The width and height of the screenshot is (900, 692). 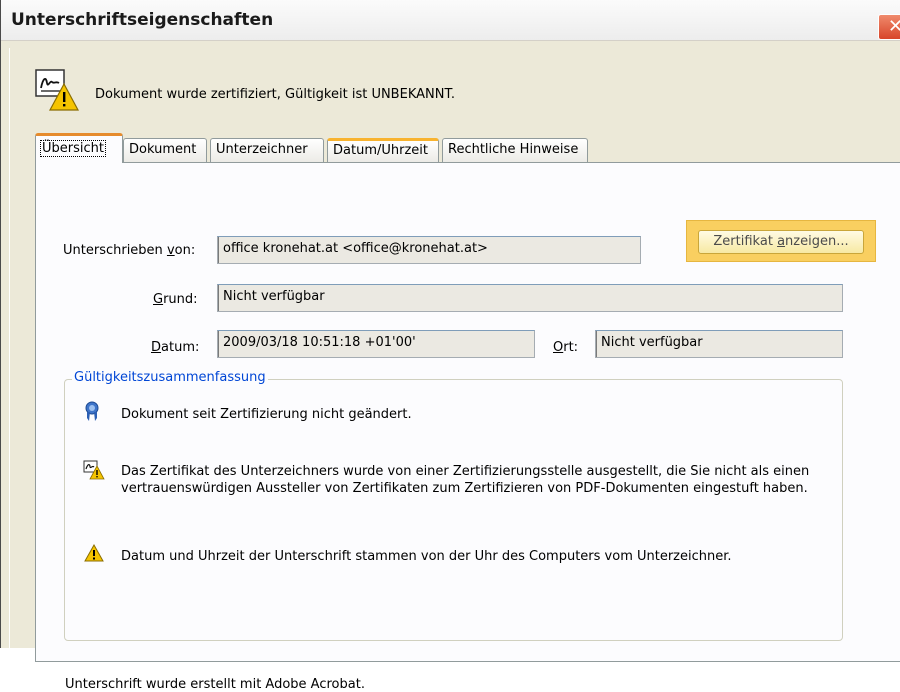 What do you see at coordinates (165, 150) in the screenshot?
I see `tab-document: Dokument` at bounding box center [165, 150].